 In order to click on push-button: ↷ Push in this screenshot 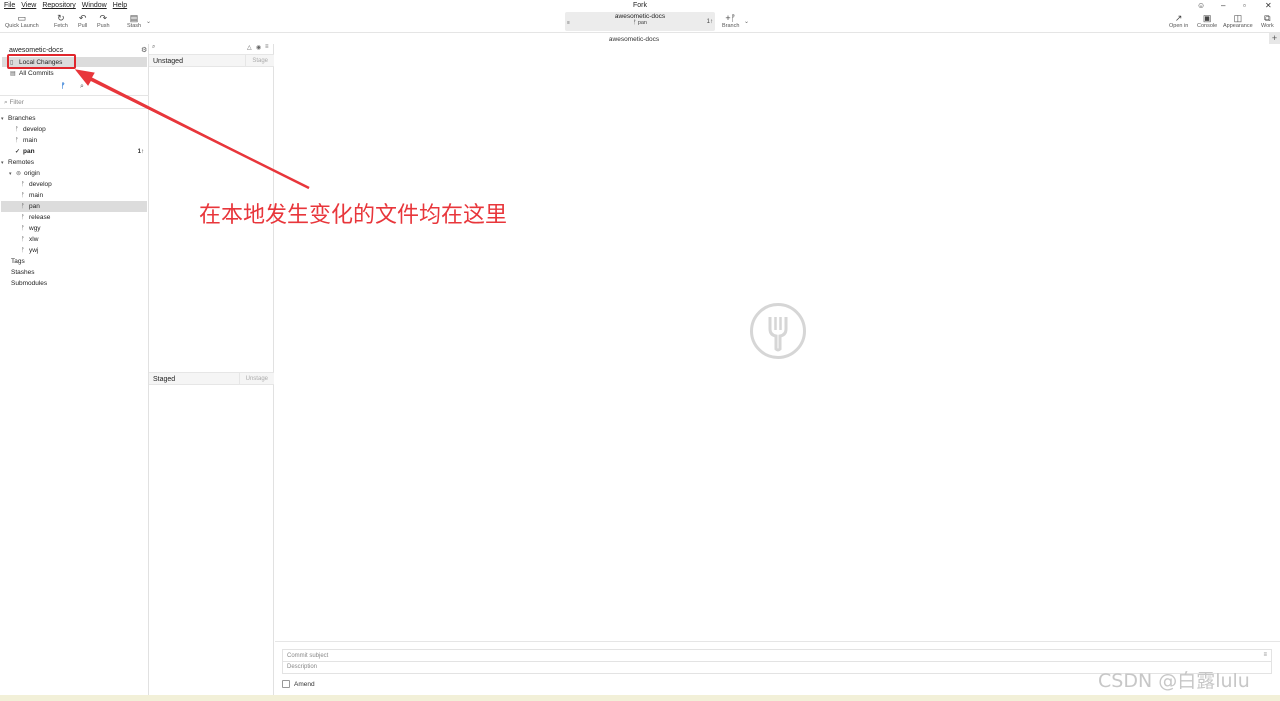, I will do `click(103, 21)`.